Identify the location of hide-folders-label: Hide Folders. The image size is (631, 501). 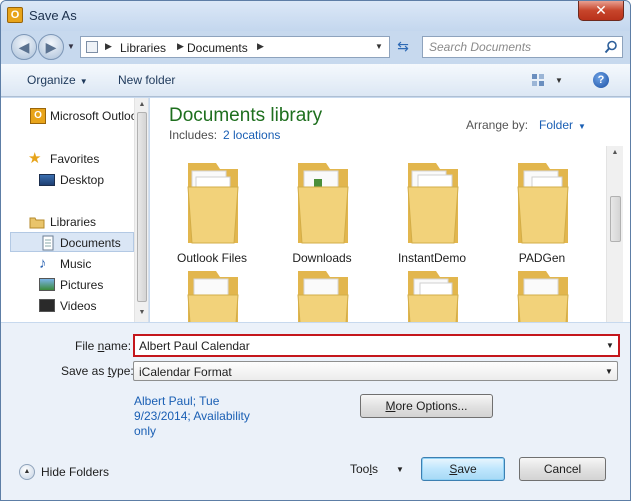
(75, 472).